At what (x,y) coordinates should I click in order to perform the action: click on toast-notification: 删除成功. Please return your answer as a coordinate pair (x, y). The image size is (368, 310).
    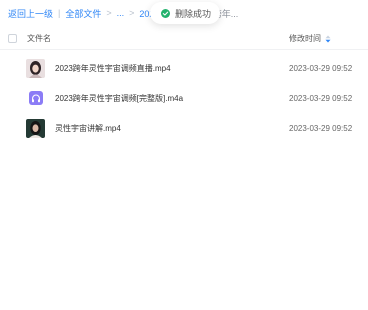
    Looking at the image, I should click on (185, 13).